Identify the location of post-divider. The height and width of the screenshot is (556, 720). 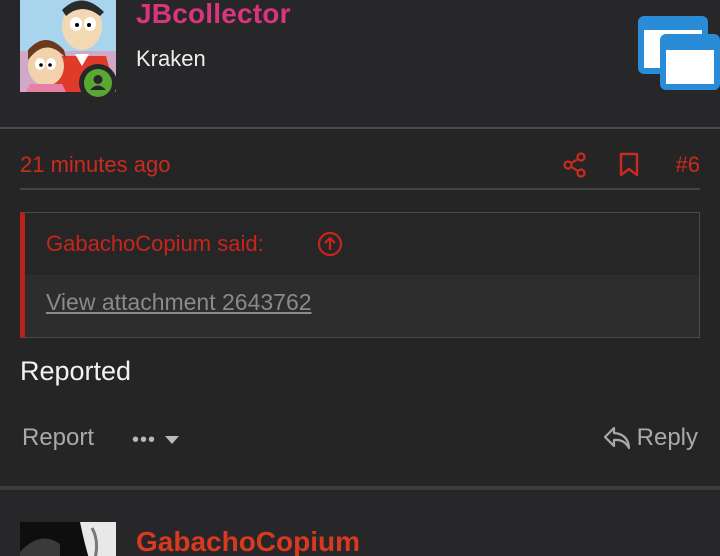
(360, 128).